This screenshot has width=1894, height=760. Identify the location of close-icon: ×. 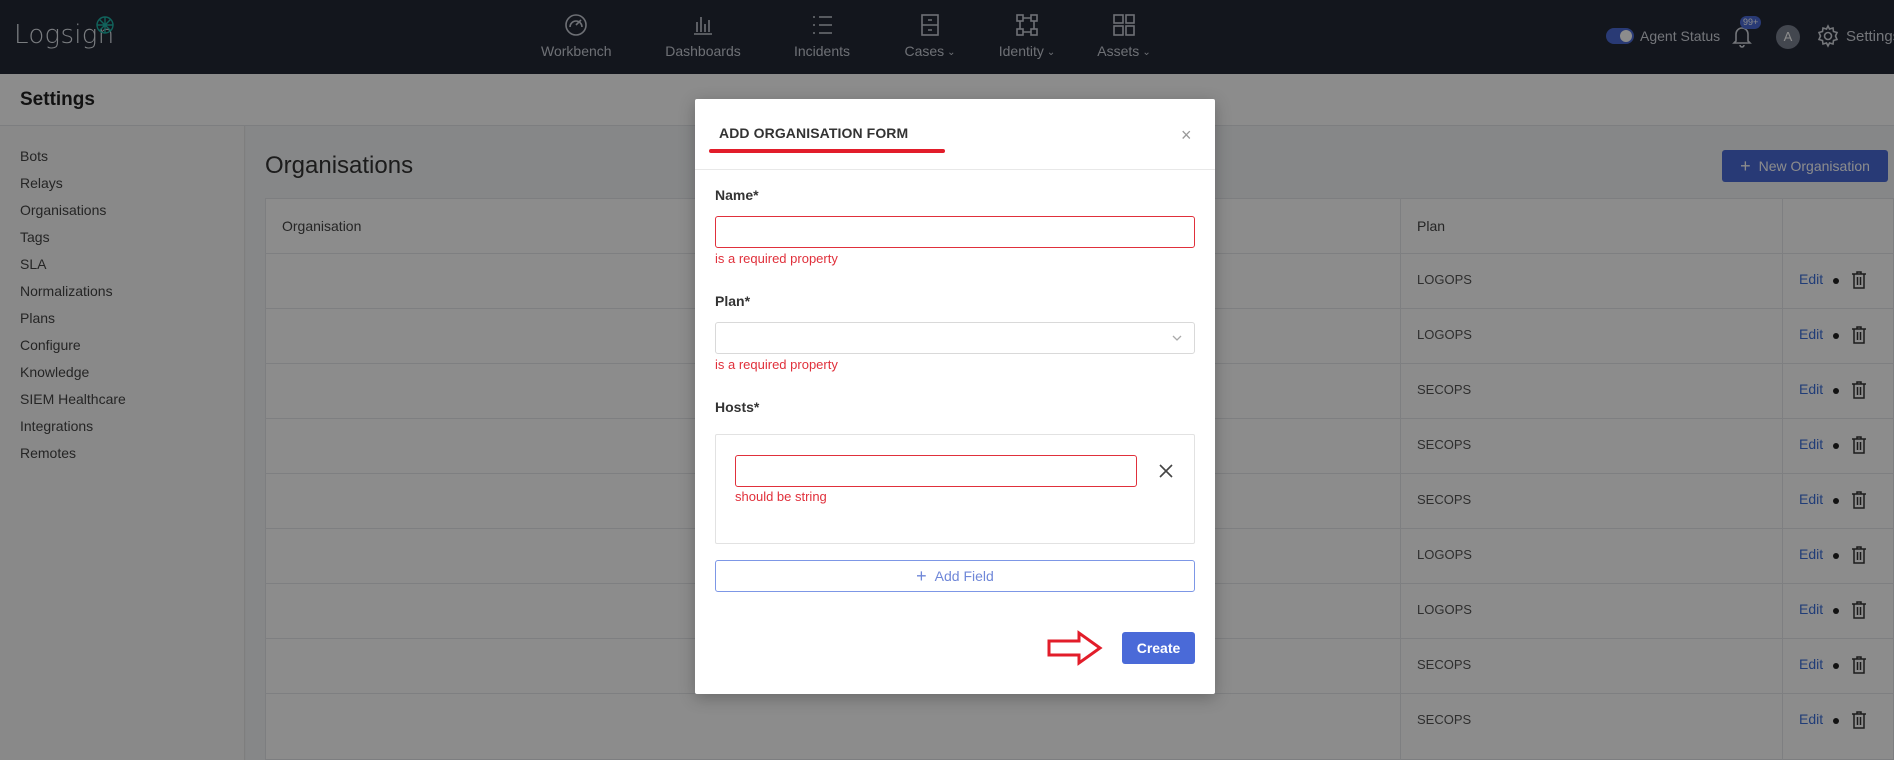
(1186, 135).